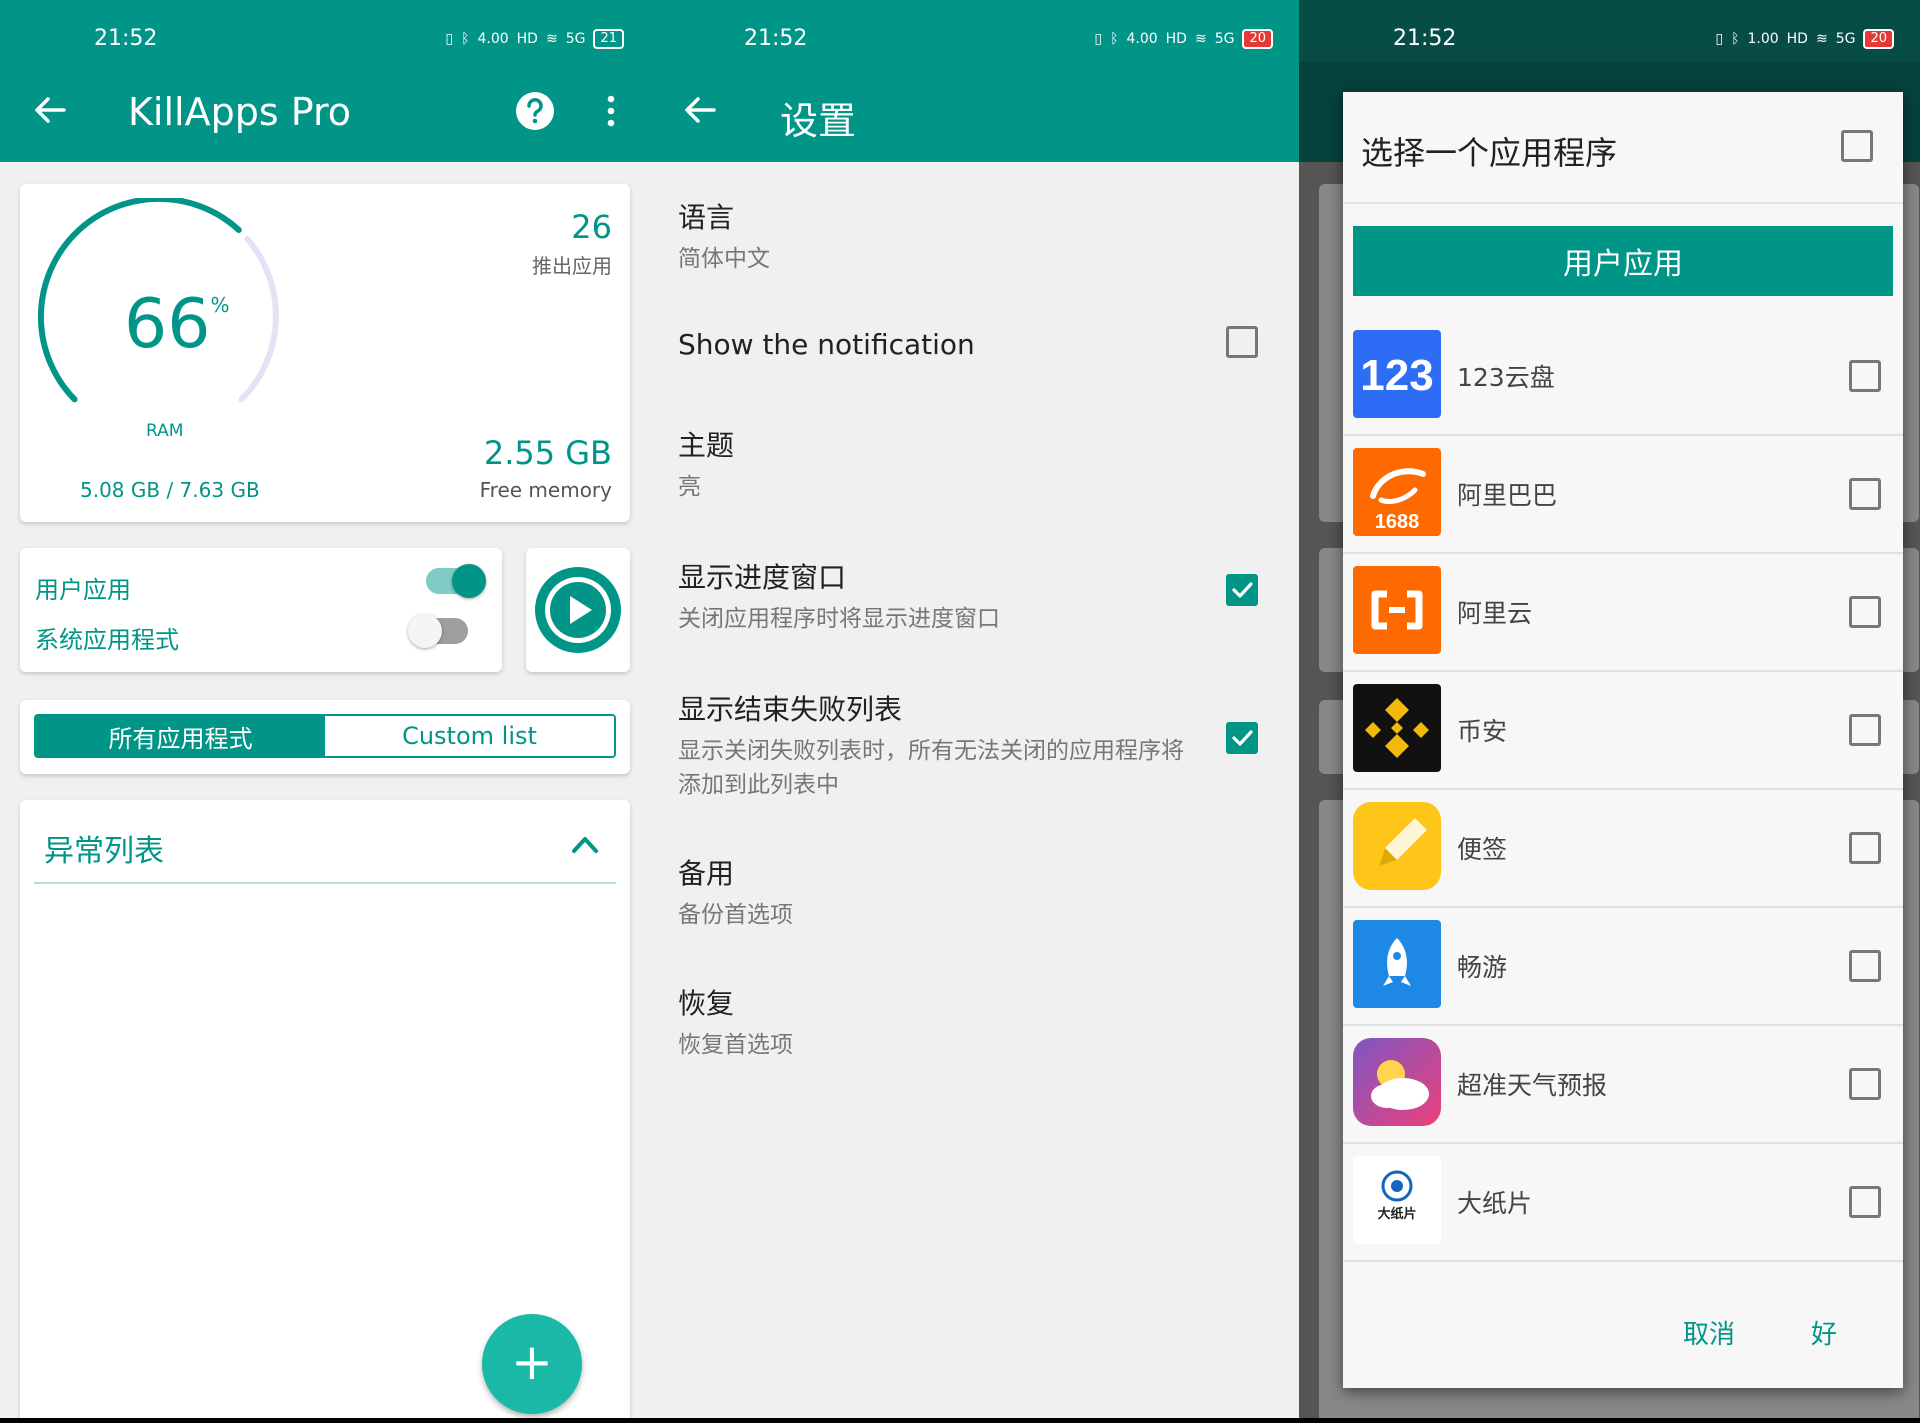 This screenshot has width=1920, height=1423. Describe the element at coordinates (456, 581) in the screenshot. I see `user-apps-toggle` at that location.